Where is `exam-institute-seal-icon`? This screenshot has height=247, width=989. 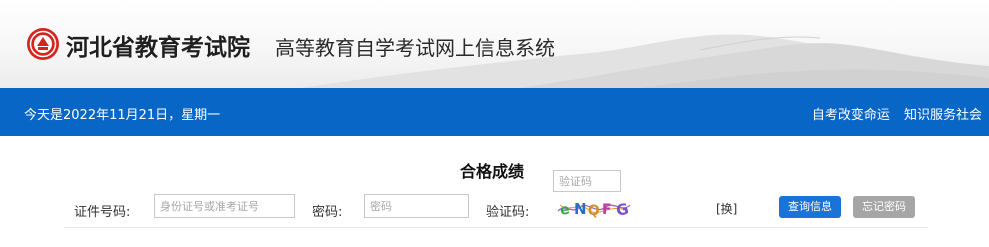
exam-institute-seal-icon is located at coordinates (43, 44).